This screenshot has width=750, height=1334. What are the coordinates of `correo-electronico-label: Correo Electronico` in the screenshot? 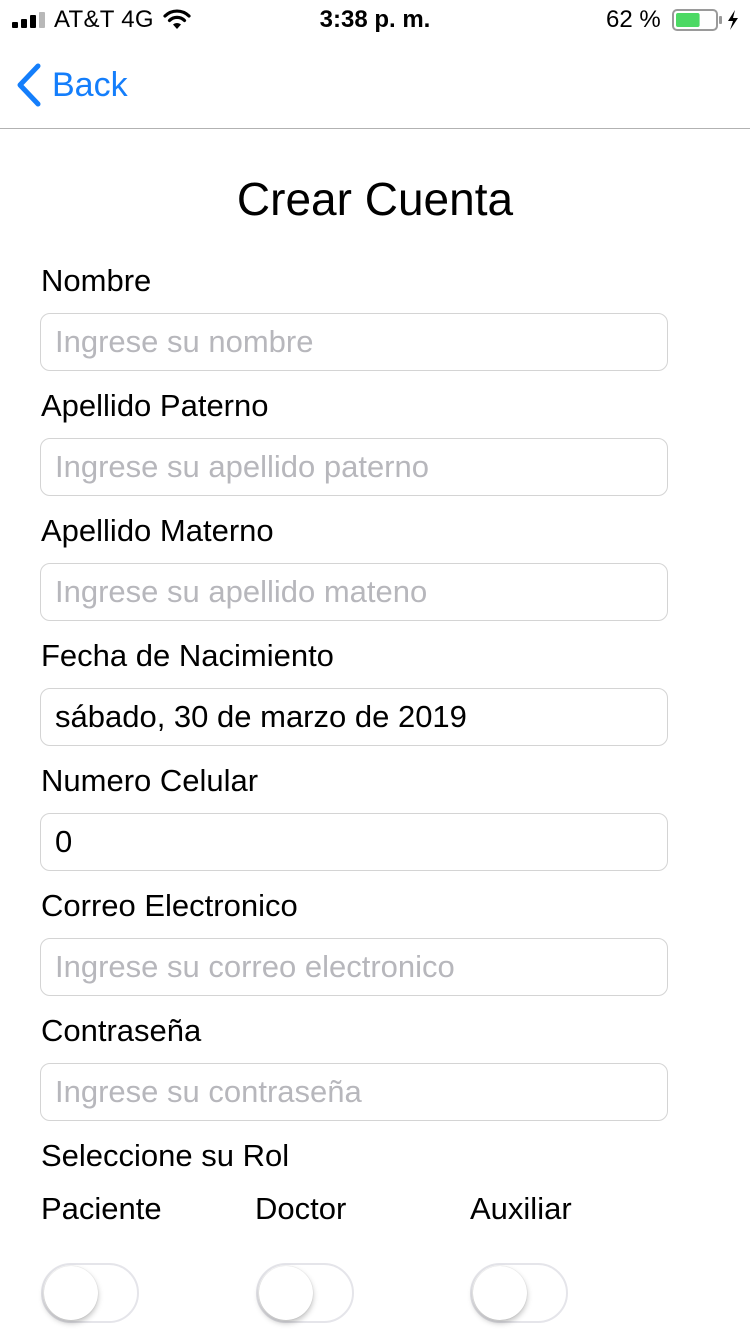 It's located at (169, 905).